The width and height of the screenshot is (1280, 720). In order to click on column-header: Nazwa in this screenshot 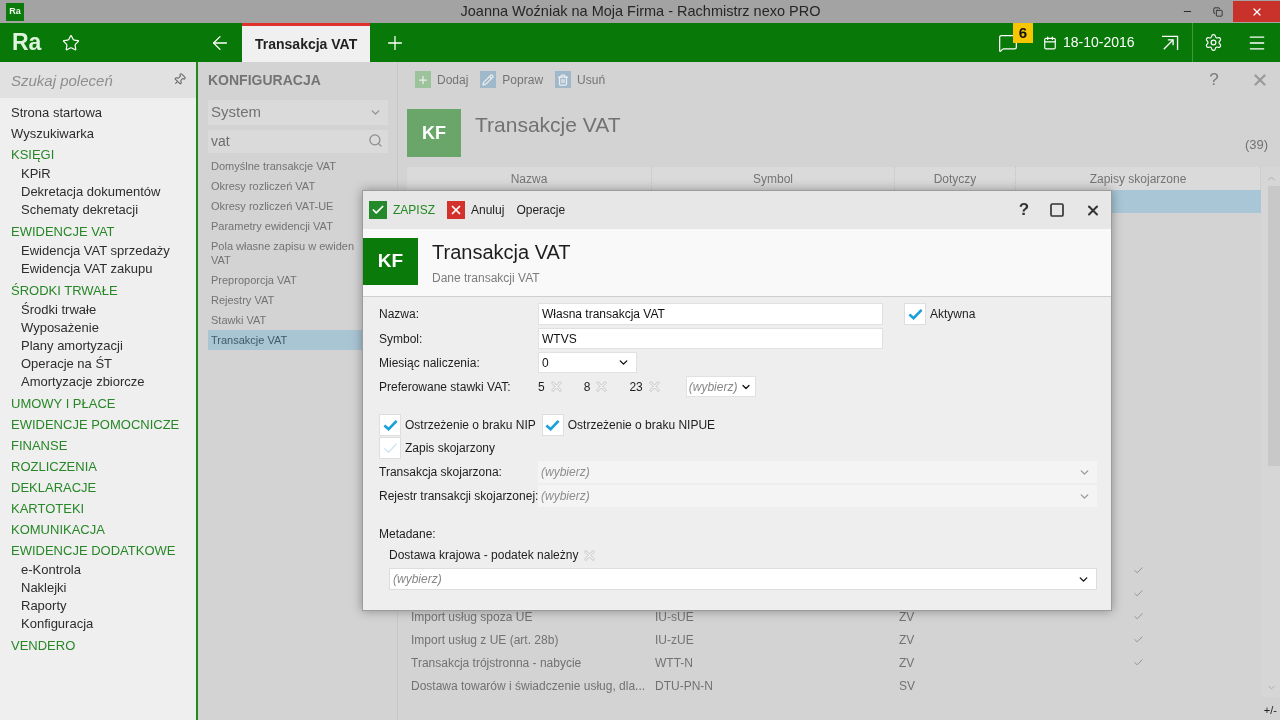, I will do `click(529, 179)`.